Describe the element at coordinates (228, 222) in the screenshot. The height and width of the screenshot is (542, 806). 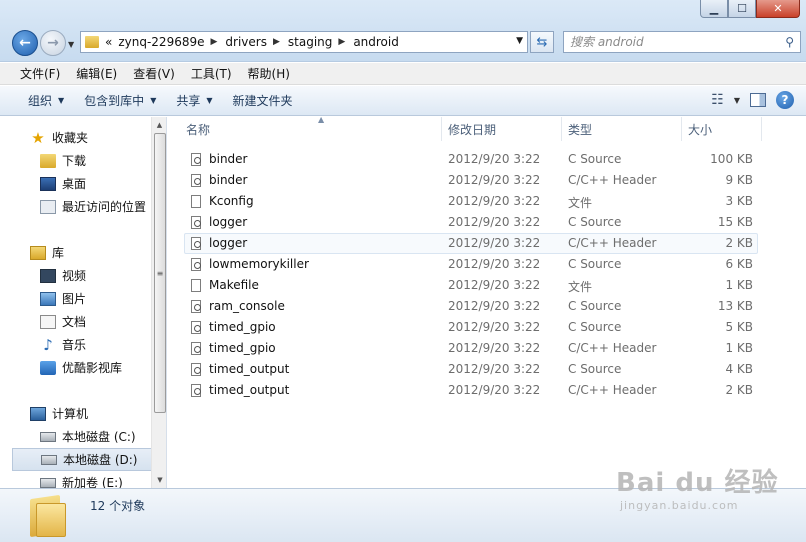
I see `file-name: logger` at that location.